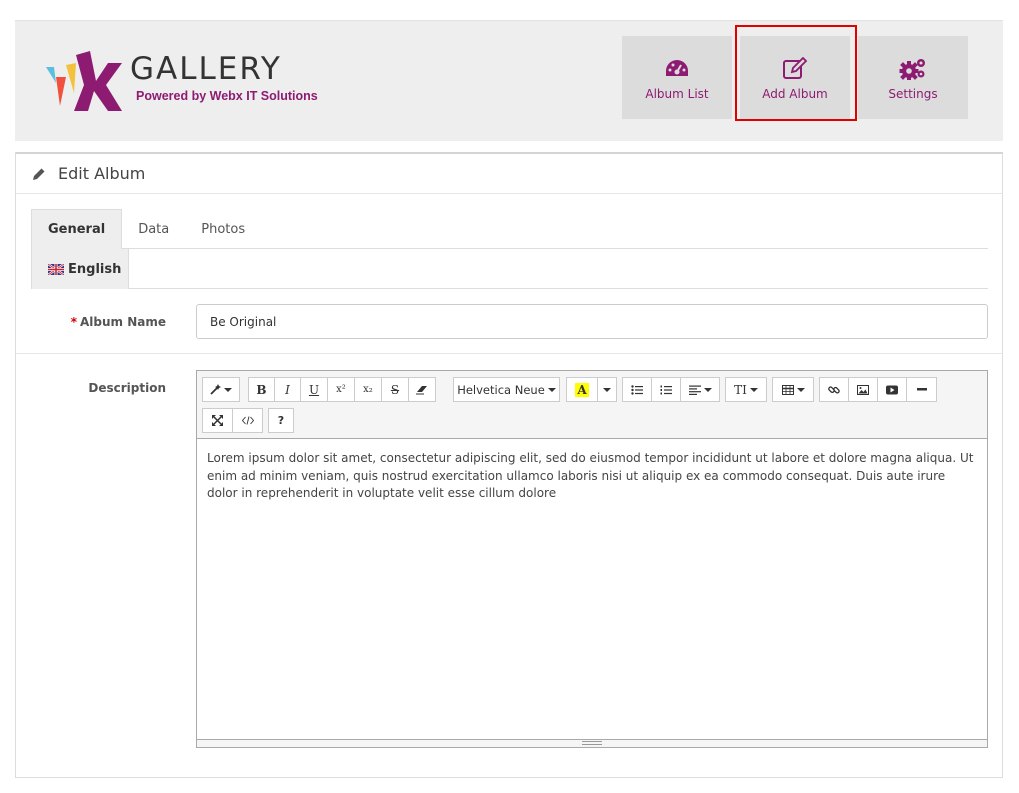 Image resolution: width=1019 pixels, height=793 pixels. Describe the element at coordinates (341, 389) in the screenshot. I see `superscript-button: x²` at that location.